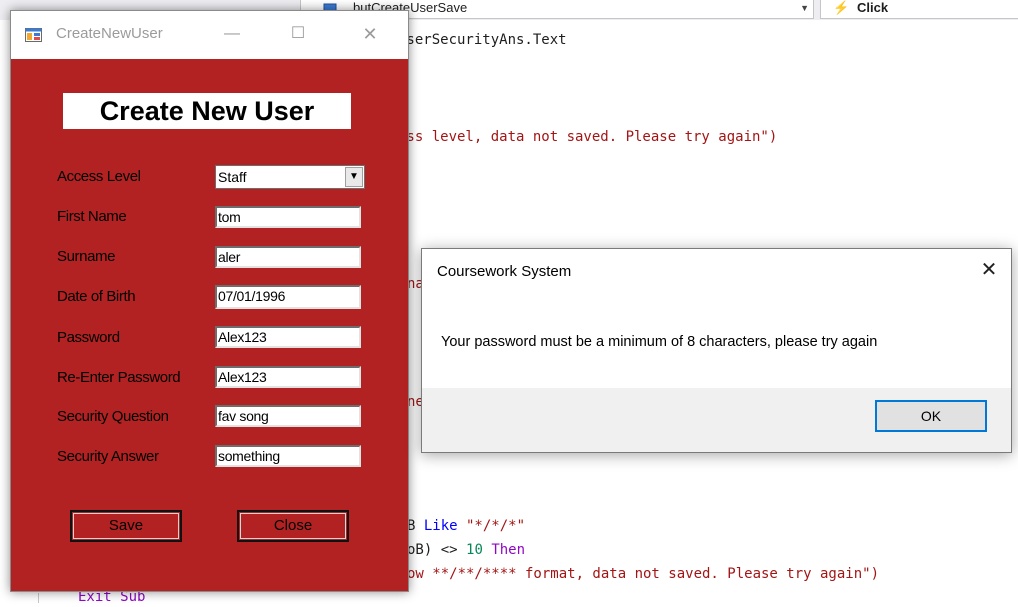 This screenshot has height=607, width=1018. What do you see at coordinates (96, 296) in the screenshot?
I see `date-of-birth-label: Date of Birth` at bounding box center [96, 296].